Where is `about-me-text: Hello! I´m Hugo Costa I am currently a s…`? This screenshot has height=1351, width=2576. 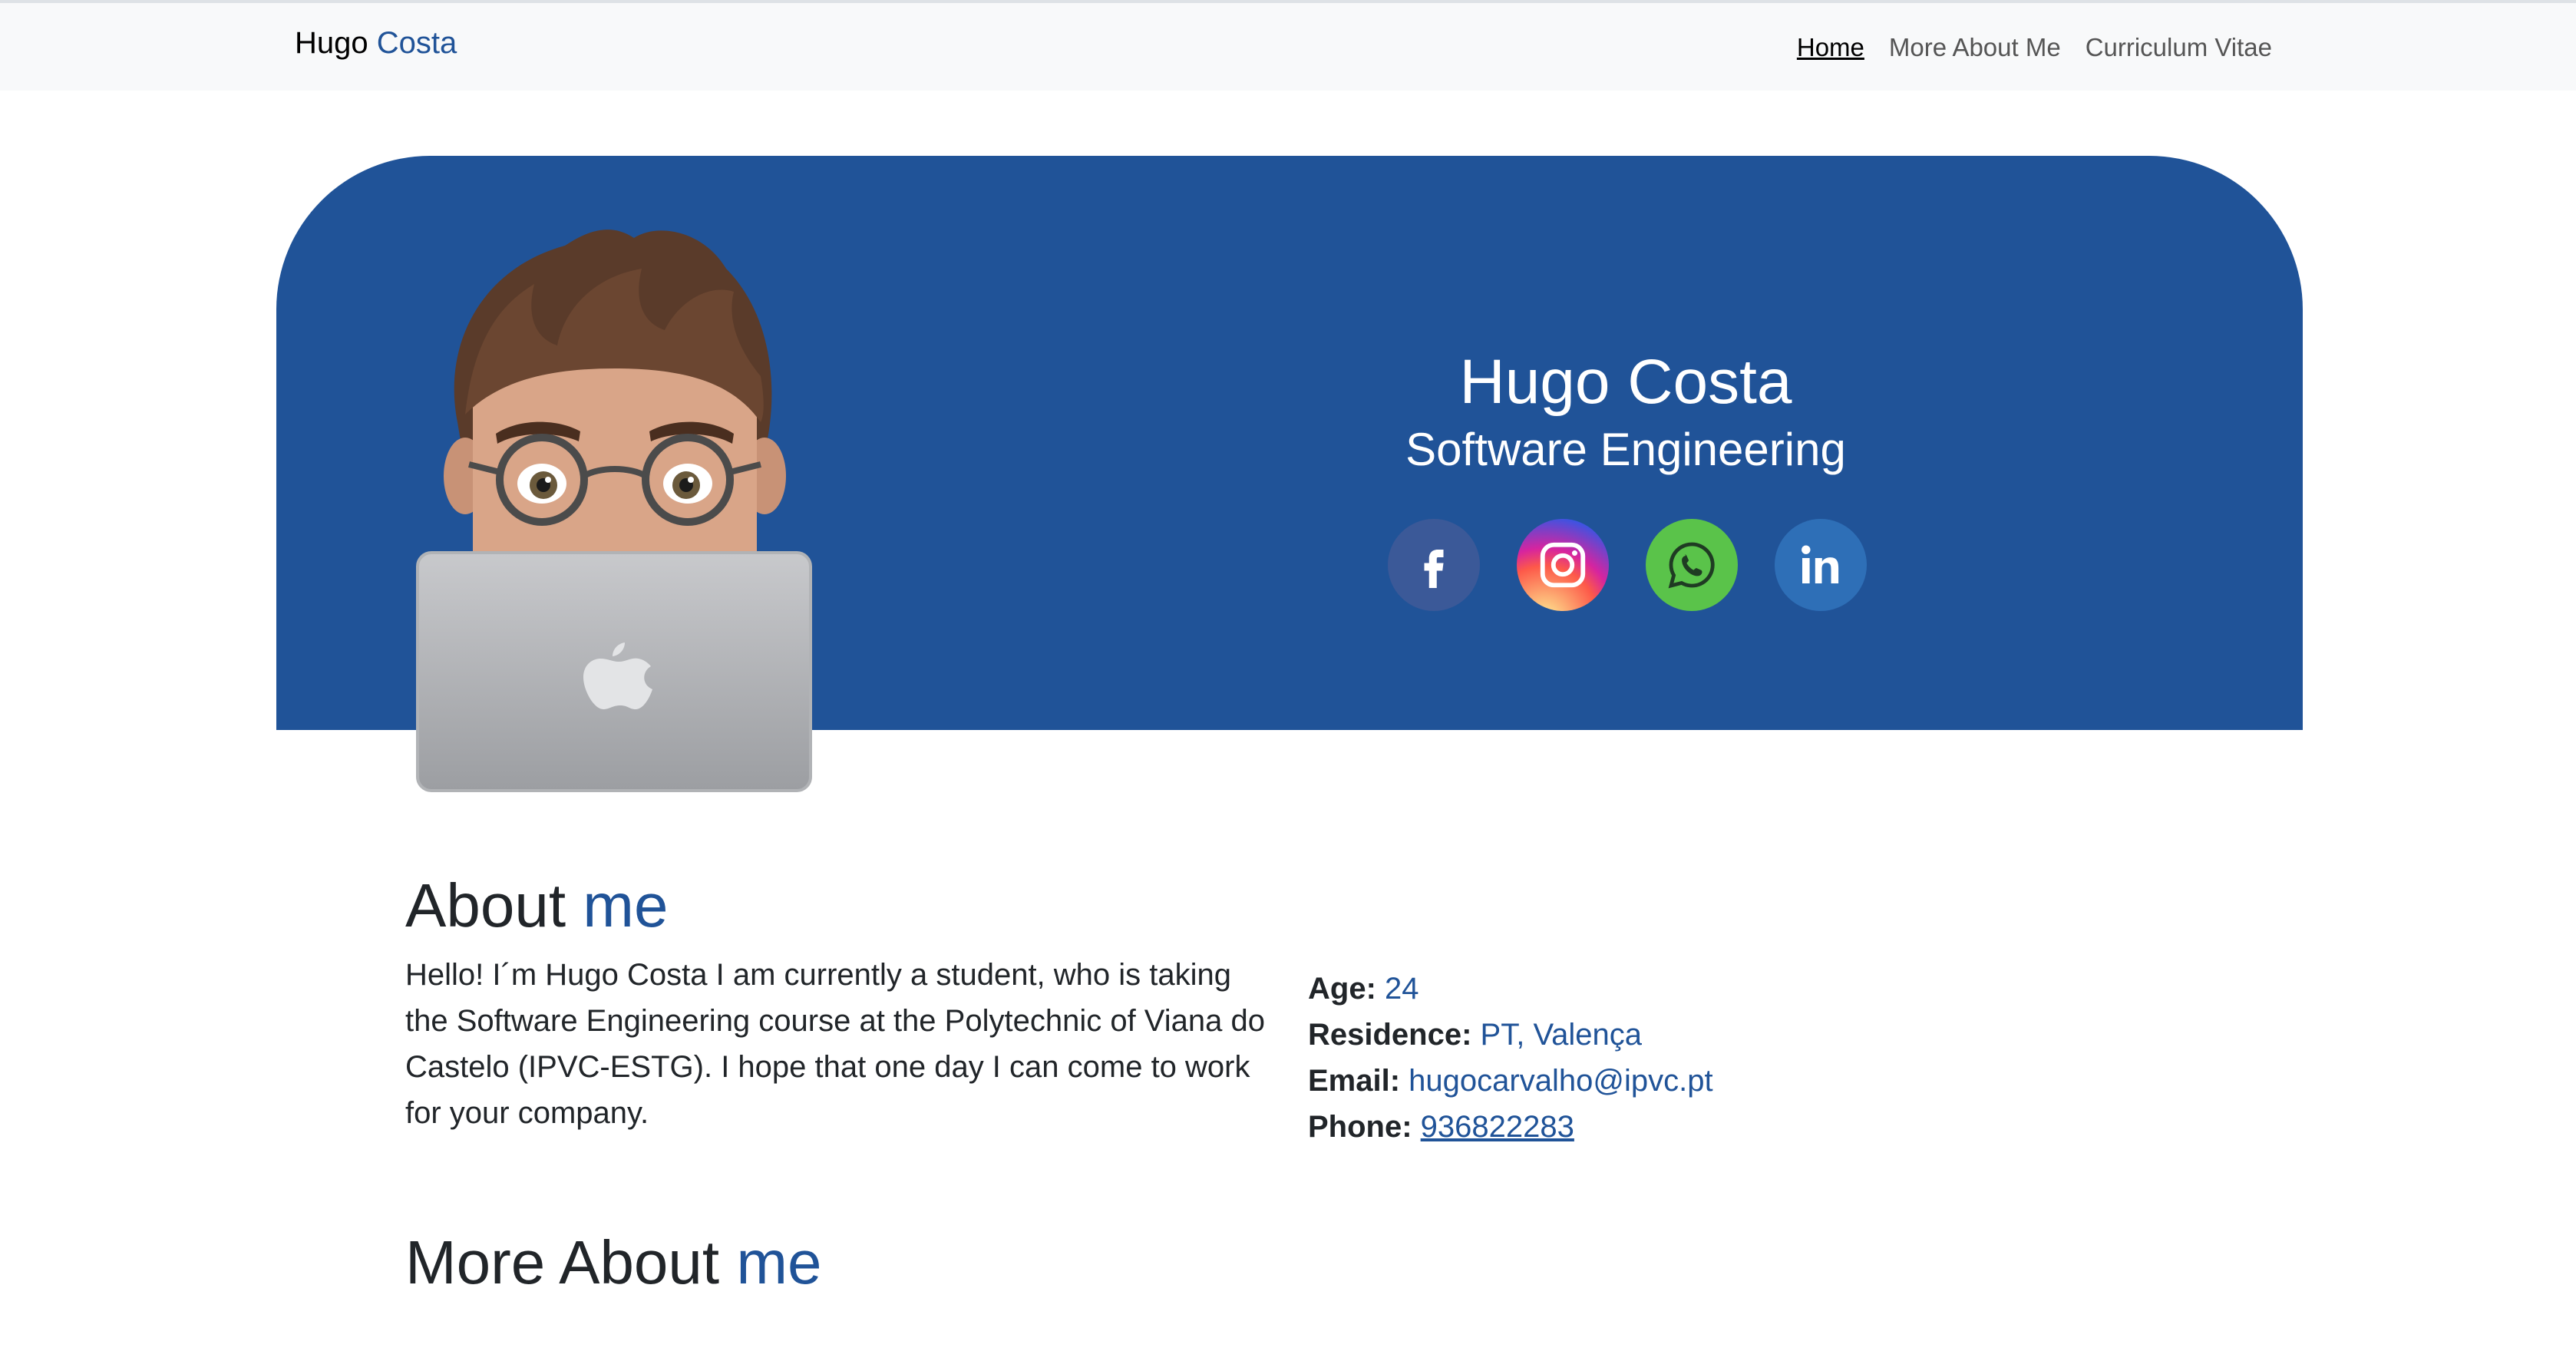 about-me-text: Hello! I´m Hugo Costa I am currently a s… is located at coordinates (835, 1044).